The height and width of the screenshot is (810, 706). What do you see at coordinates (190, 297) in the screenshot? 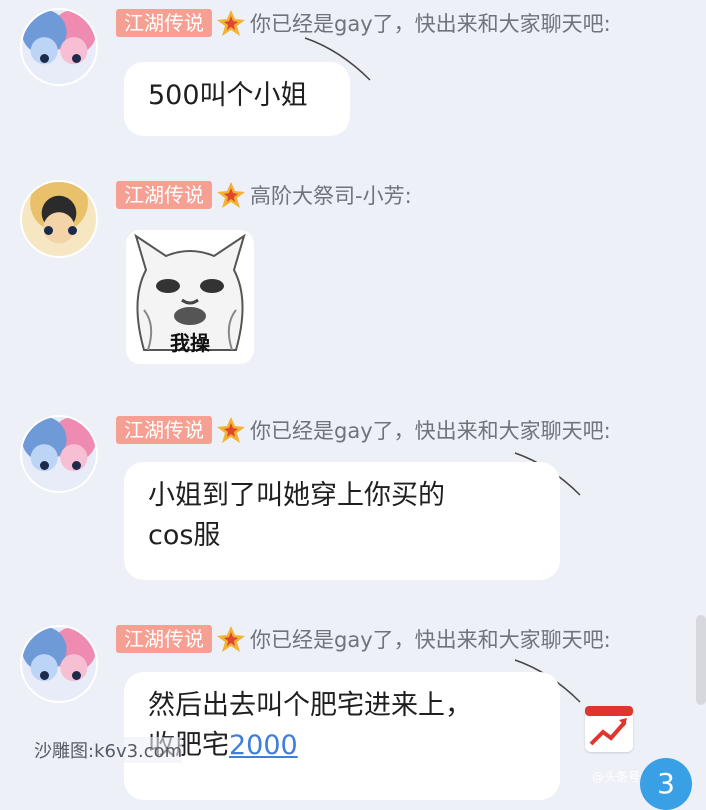
I see `meme-sticker: 我操` at bounding box center [190, 297].